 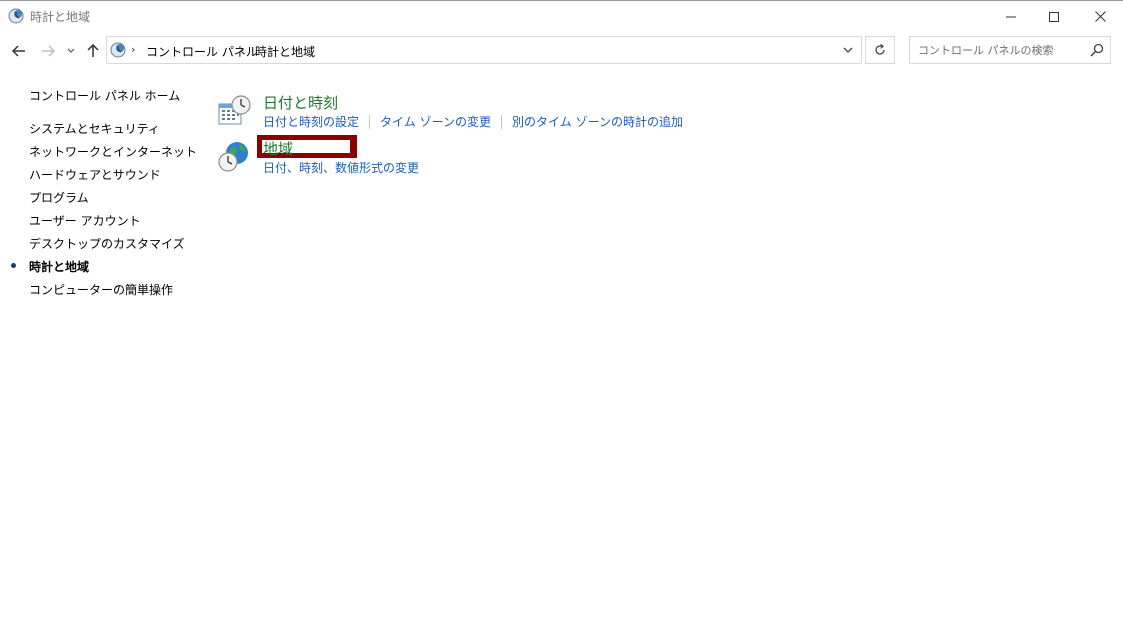 What do you see at coordinates (107, 243) in the screenshot?
I see `sidebar-item-personalization: デスクトップのカスタマイズ` at bounding box center [107, 243].